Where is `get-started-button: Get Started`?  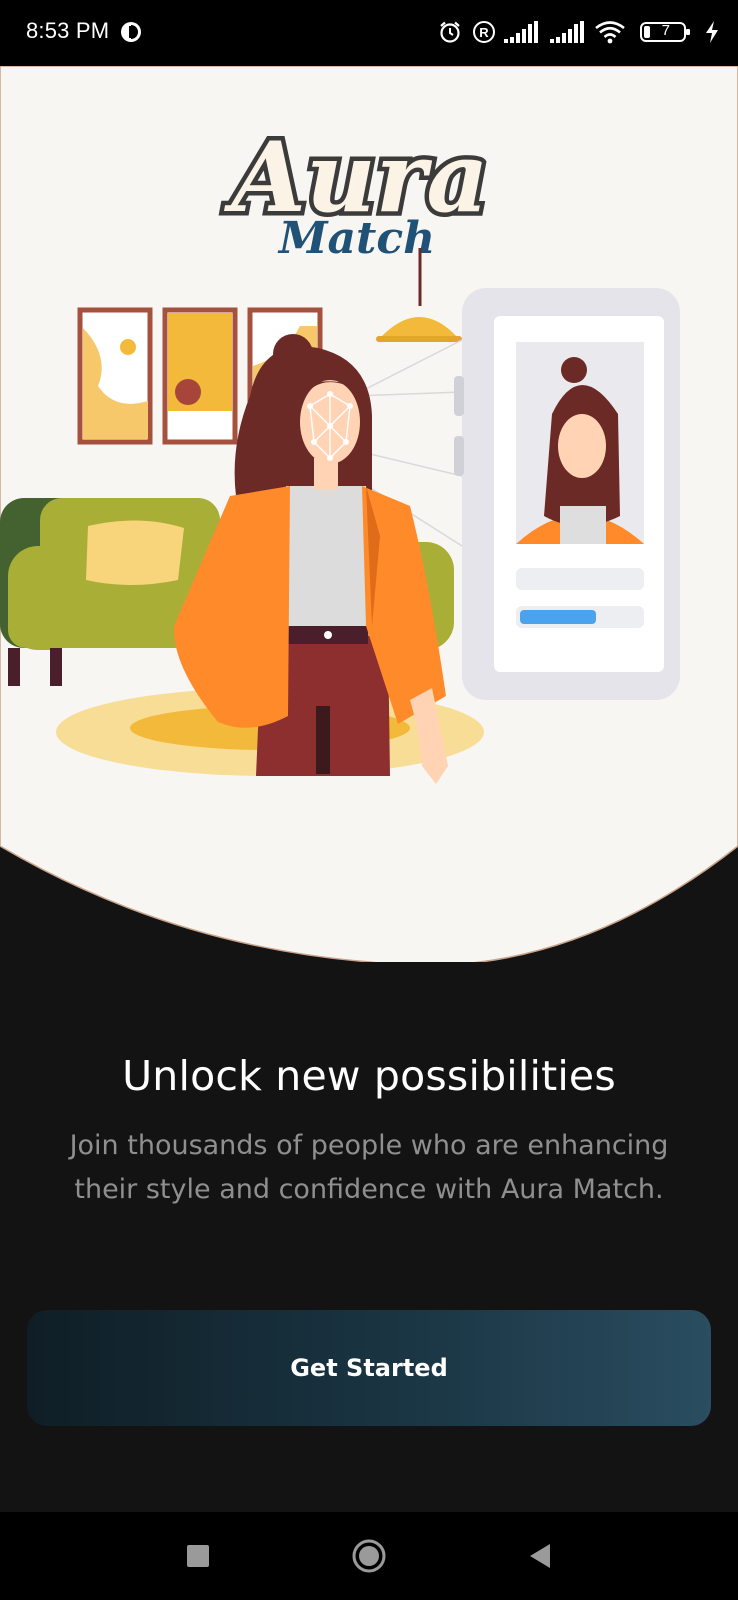
get-started-button: Get Started is located at coordinates (369, 1368).